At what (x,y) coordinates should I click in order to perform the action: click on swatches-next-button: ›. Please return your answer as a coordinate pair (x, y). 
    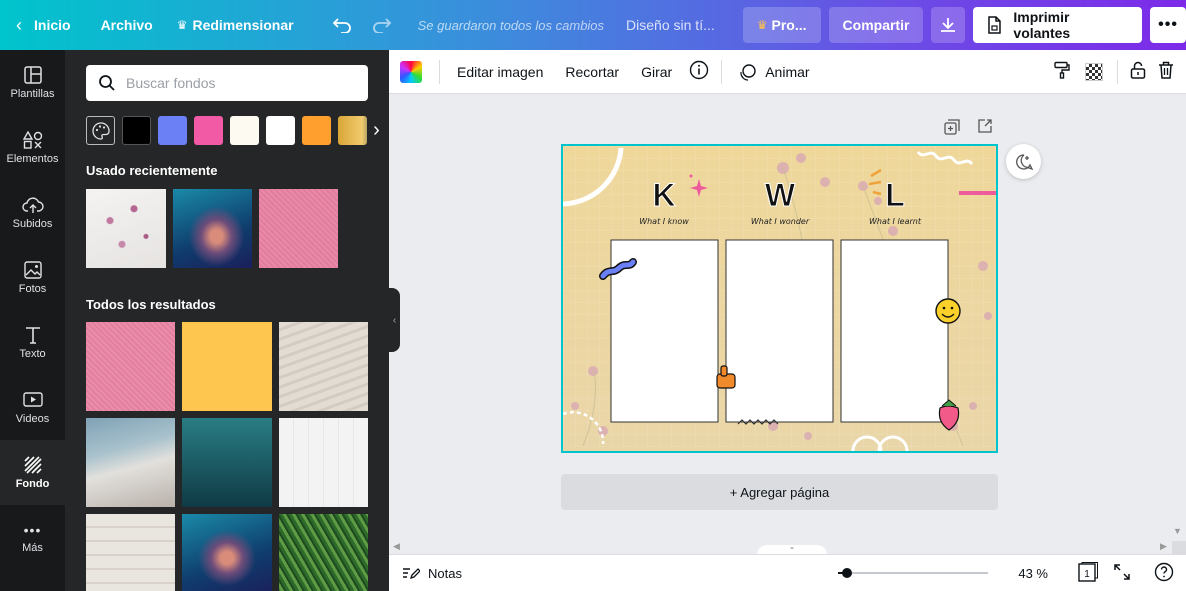
    Looking at the image, I should click on (375, 130).